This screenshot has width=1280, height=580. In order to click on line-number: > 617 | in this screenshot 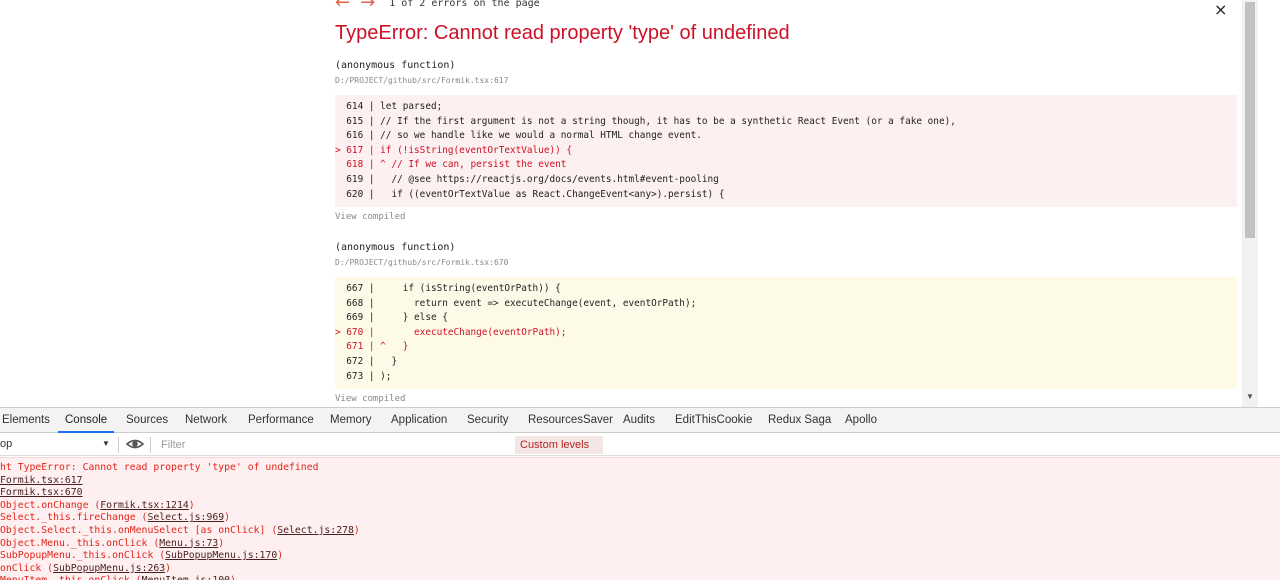, I will do `click(355, 150)`.